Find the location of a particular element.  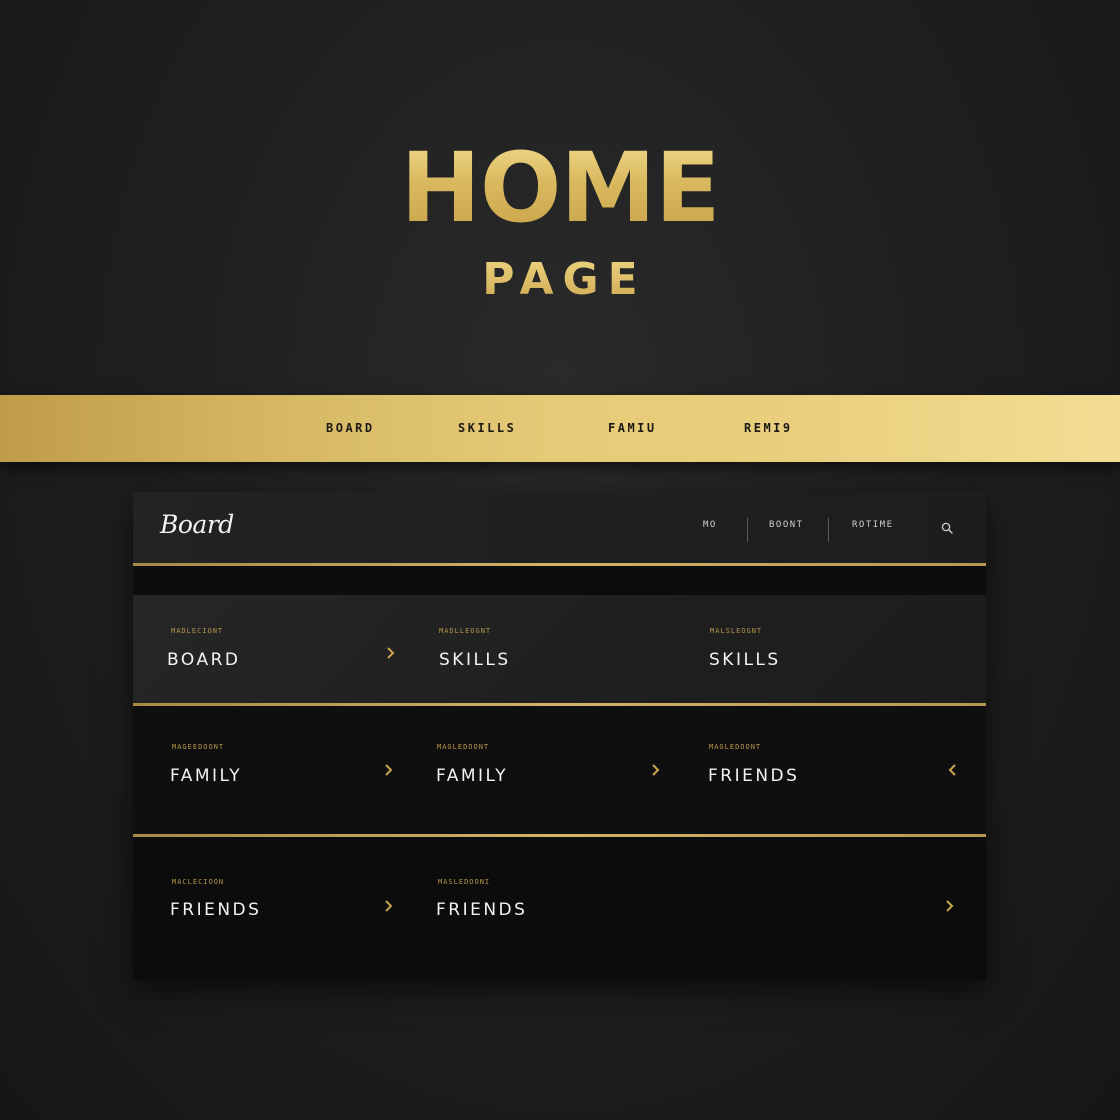

grid-cell-family: MAGLEDOONT FAMILY is located at coordinates (558, 770).